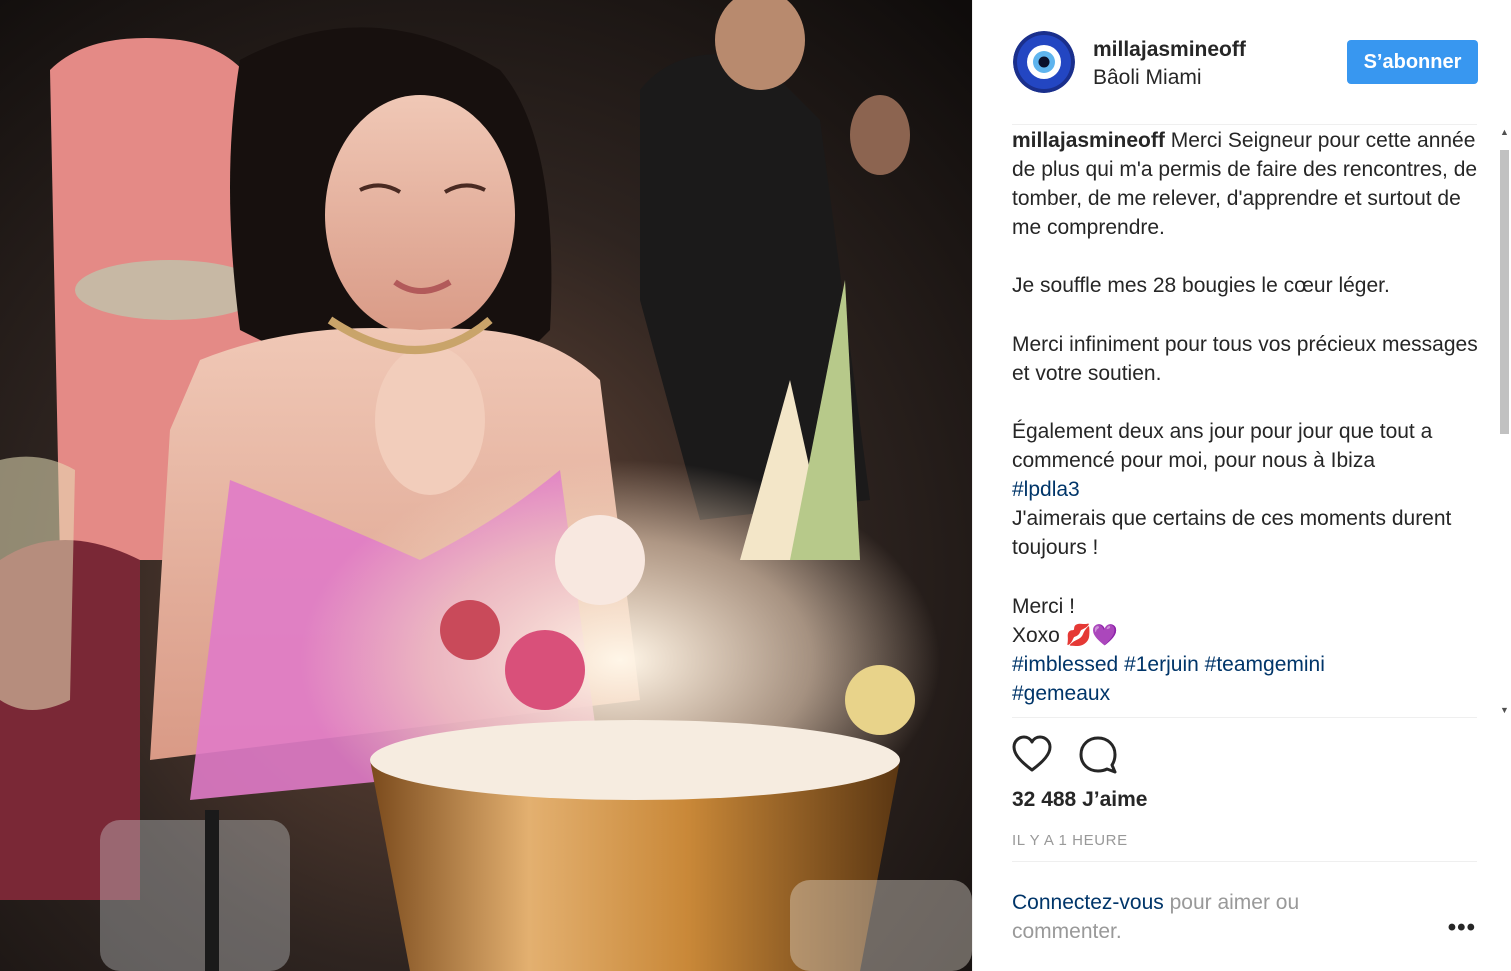  What do you see at coordinates (1065, 664) in the screenshot?
I see `hashtag-imblessed: #imblessed` at bounding box center [1065, 664].